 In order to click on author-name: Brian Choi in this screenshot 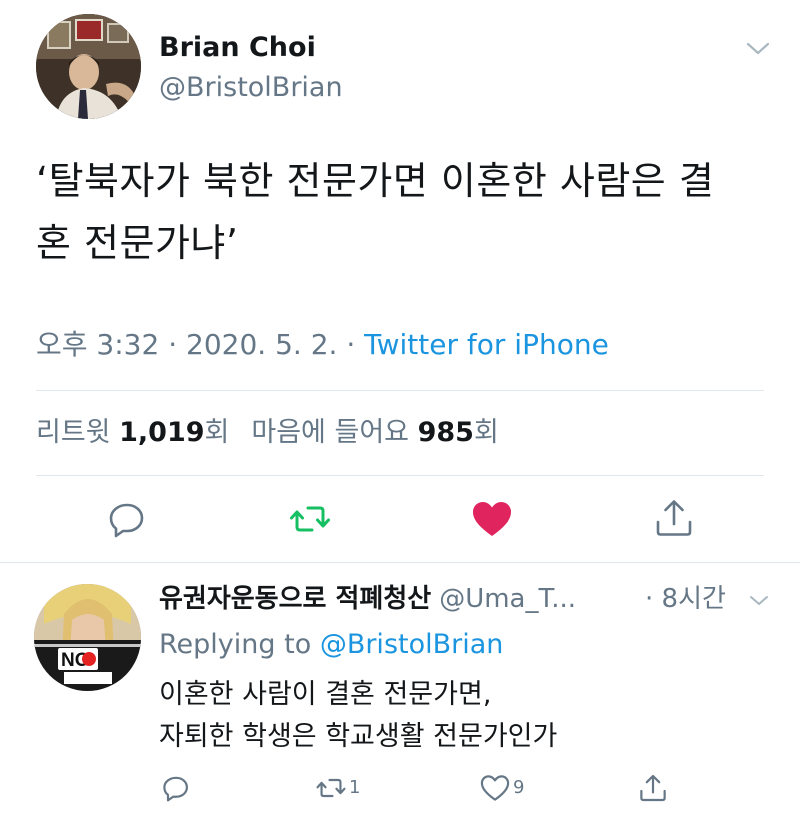, I will do `click(237, 48)`.